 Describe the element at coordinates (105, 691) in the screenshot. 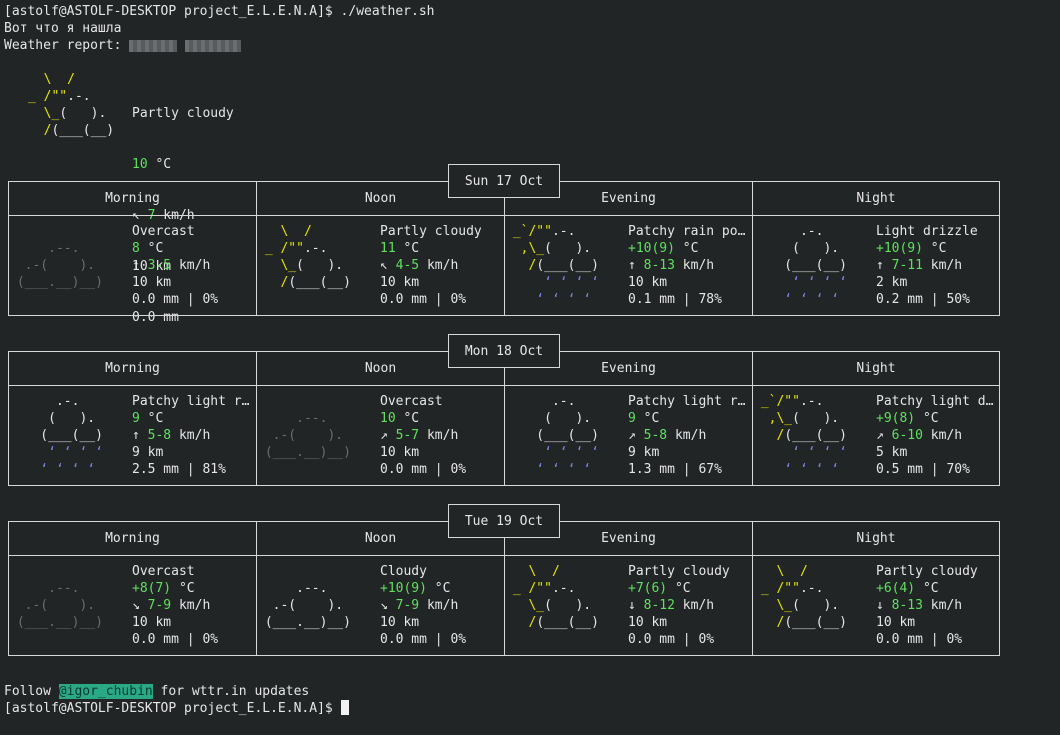

I see `author-handle-link: @igor_chubin` at that location.